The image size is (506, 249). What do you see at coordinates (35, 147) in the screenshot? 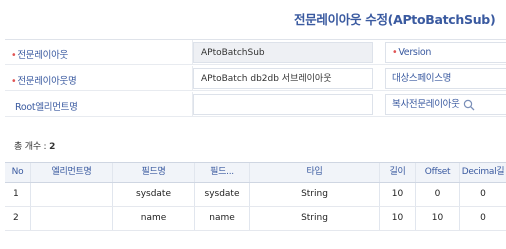
I see `total-count: 총 개수 : 2` at bounding box center [35, 147].